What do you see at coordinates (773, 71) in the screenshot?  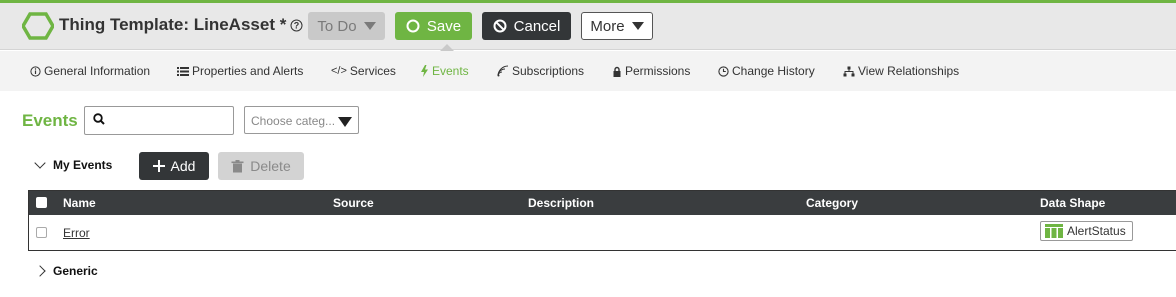 I see `tab-label: Change History` at bounding box center [773, 71].